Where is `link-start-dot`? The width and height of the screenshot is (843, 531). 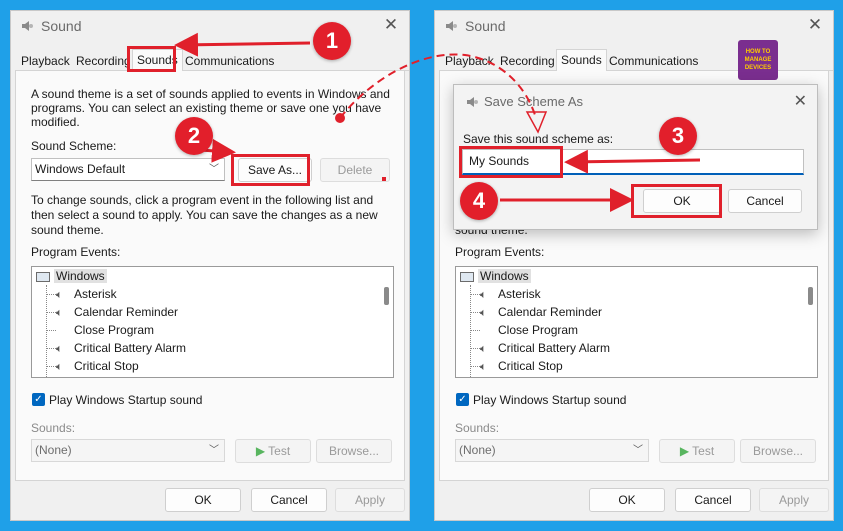 link-start-dot is located at coordinates (340, 118).